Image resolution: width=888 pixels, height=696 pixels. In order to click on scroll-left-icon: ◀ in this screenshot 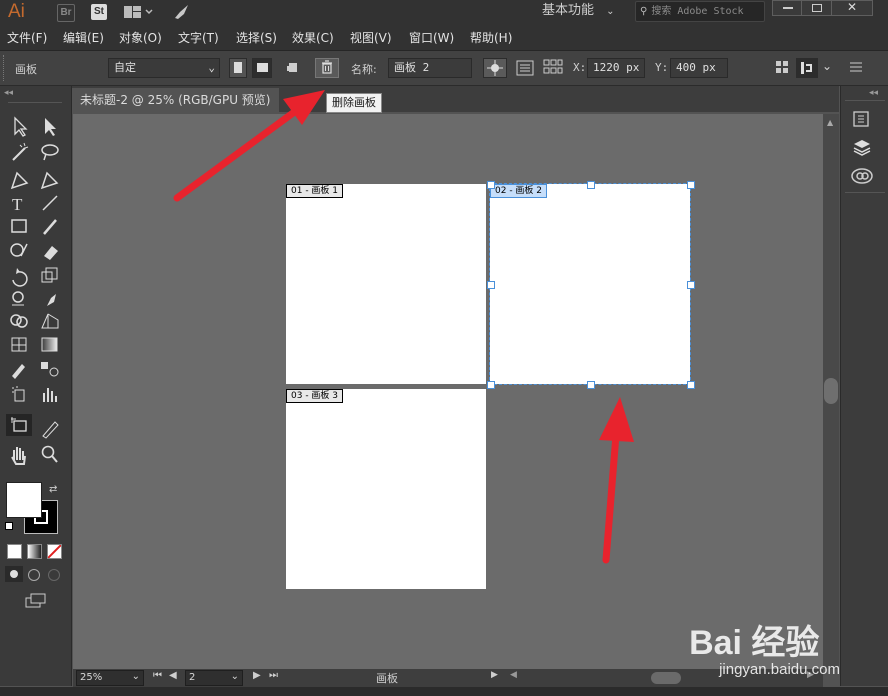, I will do `click(513, 675)`.